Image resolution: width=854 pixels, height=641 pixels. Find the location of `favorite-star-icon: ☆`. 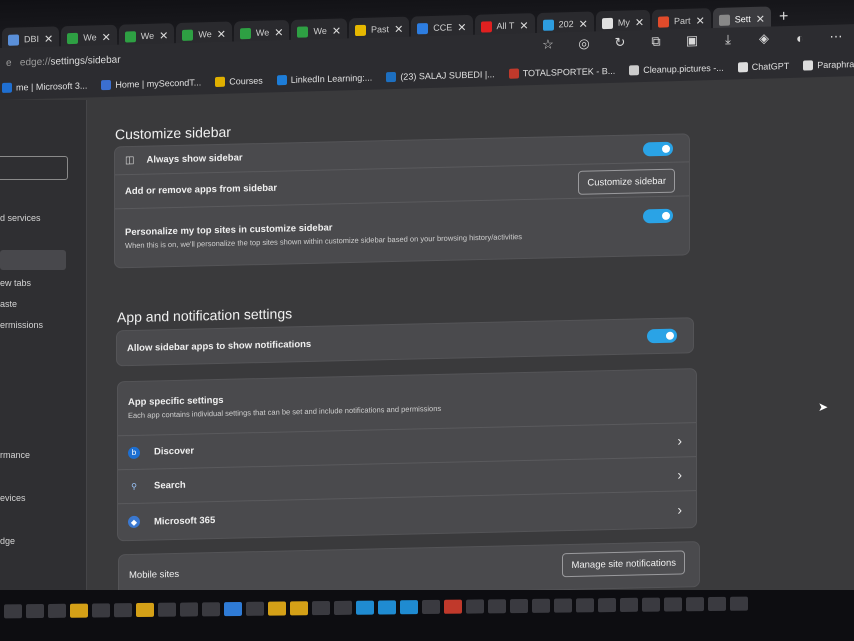

favorite-star-icon: ☆ is located at coordinates (548, 44).